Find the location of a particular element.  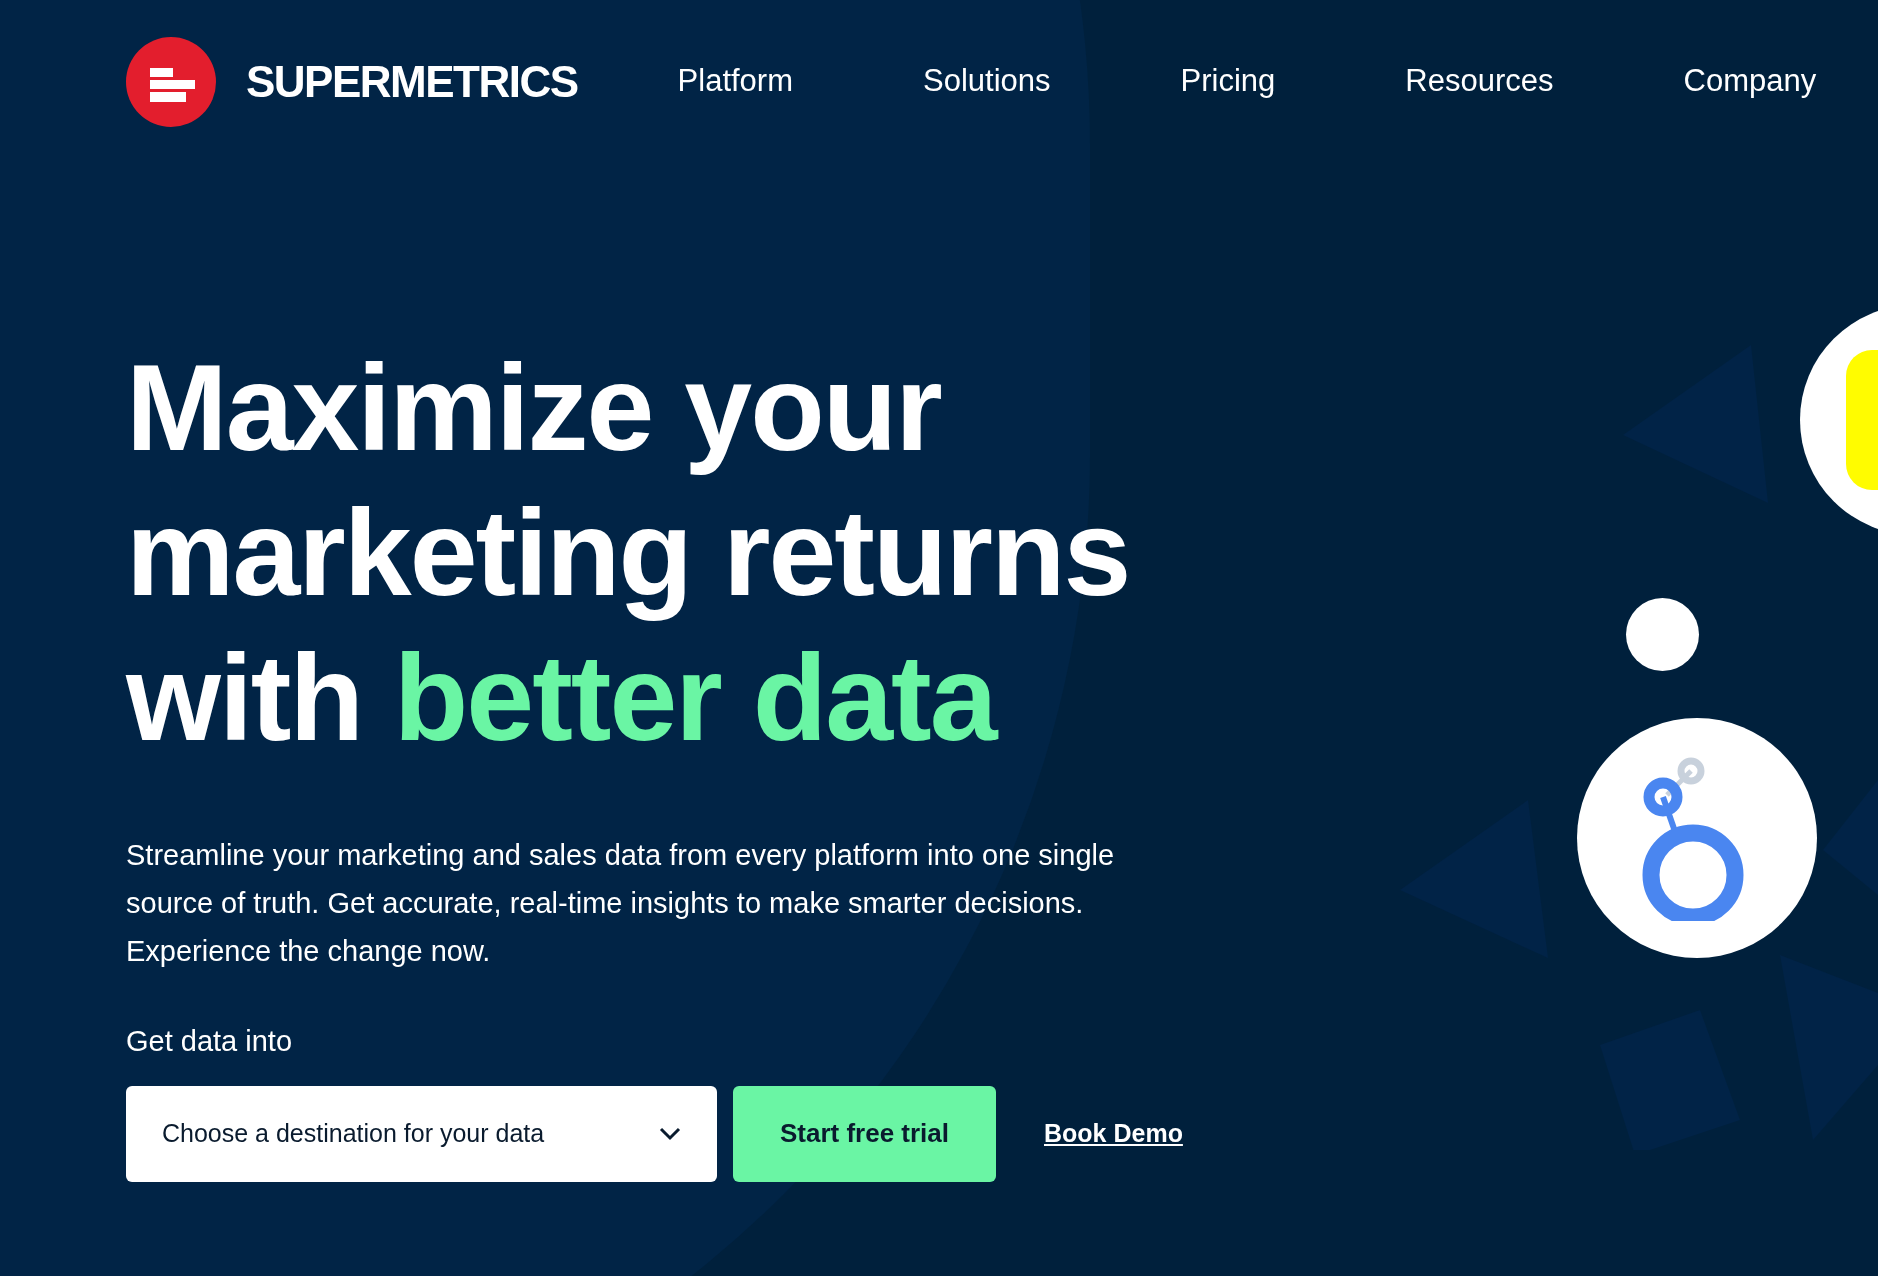

nav-link: Solutions is located at coordinates (987, 81).